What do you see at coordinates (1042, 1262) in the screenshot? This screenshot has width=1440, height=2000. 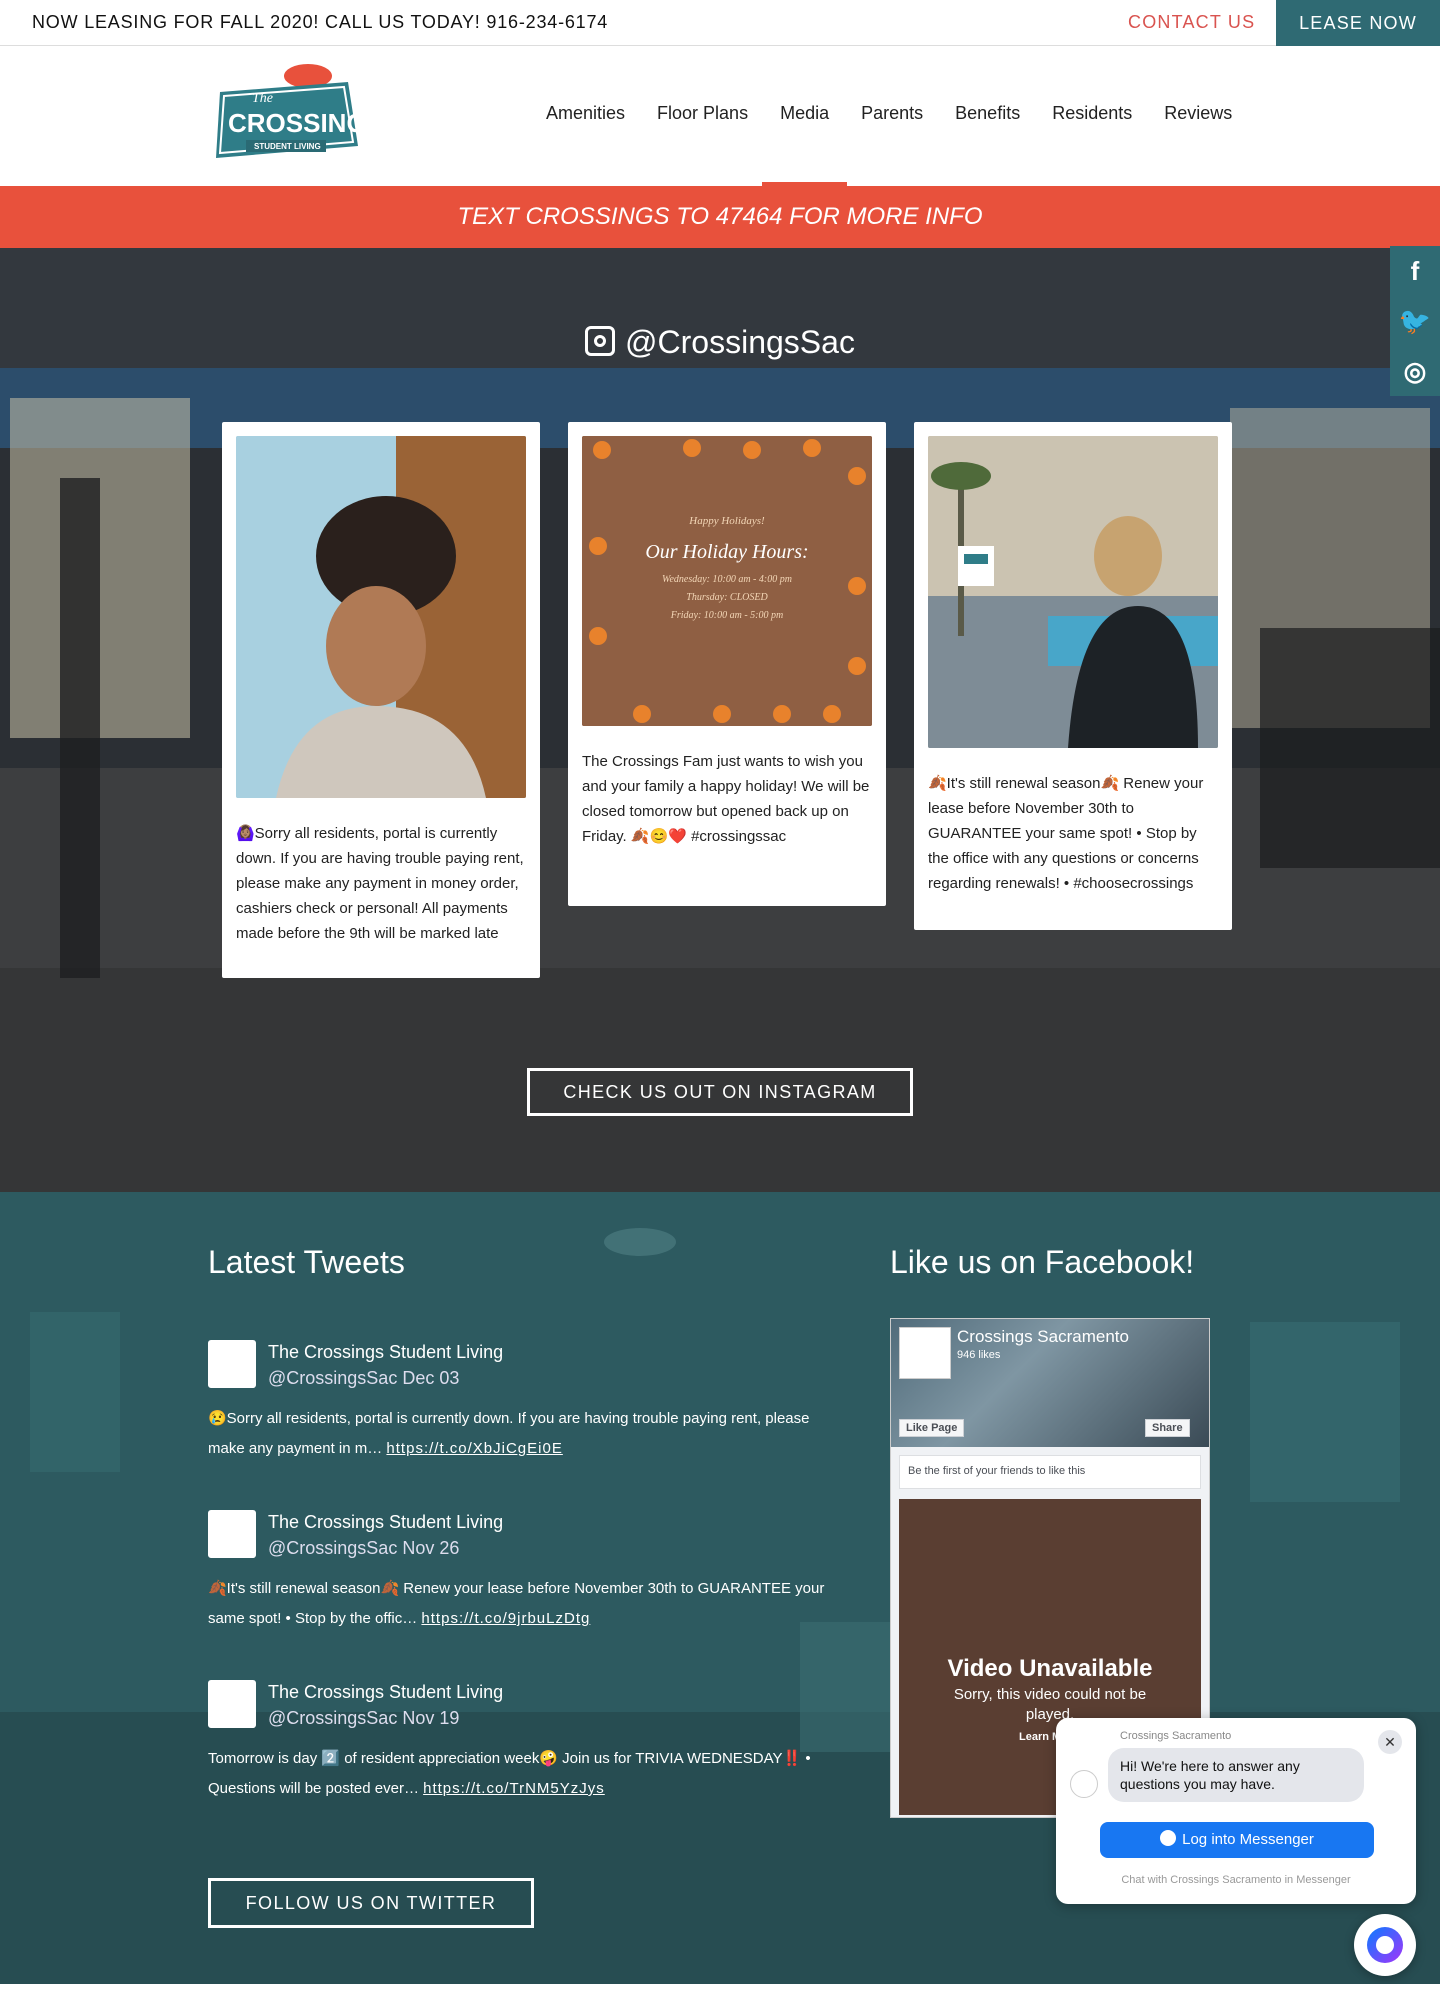 I see `facebook-heading: Like us on Facebook!` at bounding box center [1042, 1262].